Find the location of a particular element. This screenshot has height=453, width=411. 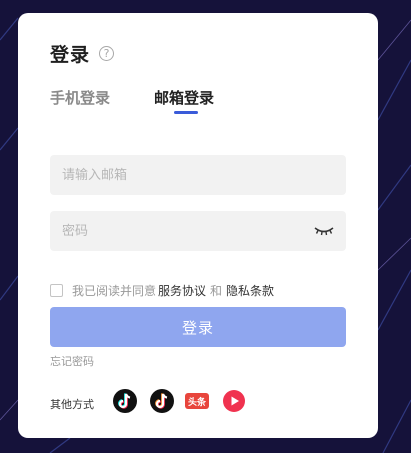

terms-link: 服务协议 is located at coordinates (182, 290).